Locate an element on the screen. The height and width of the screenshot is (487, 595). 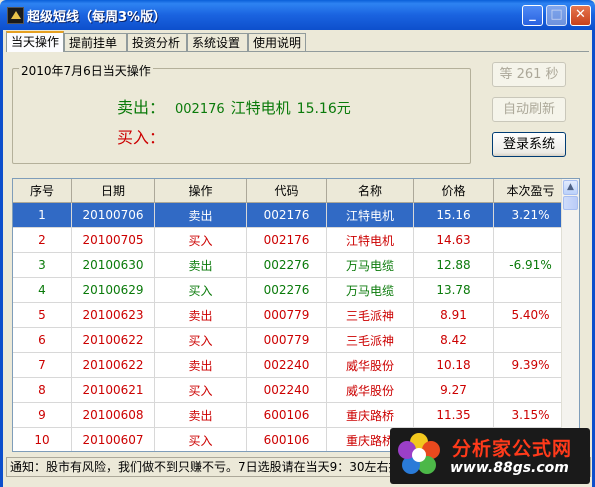
table-row: 4 20100629 买入 002276 万马电缆 13.78 is located at coordinates (290, 290).